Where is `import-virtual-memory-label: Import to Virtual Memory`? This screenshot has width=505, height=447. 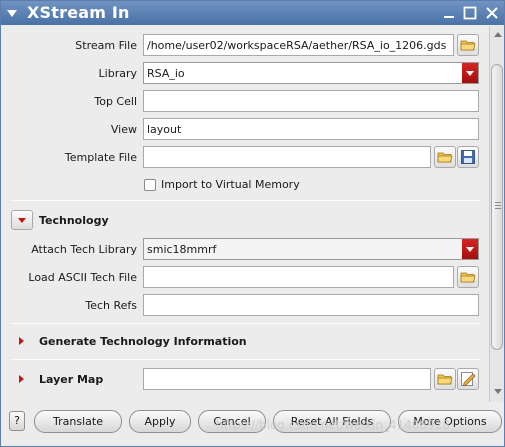 import-virtual-memory-label: Import to Virtual Memory is located at coordinates (230, 184).